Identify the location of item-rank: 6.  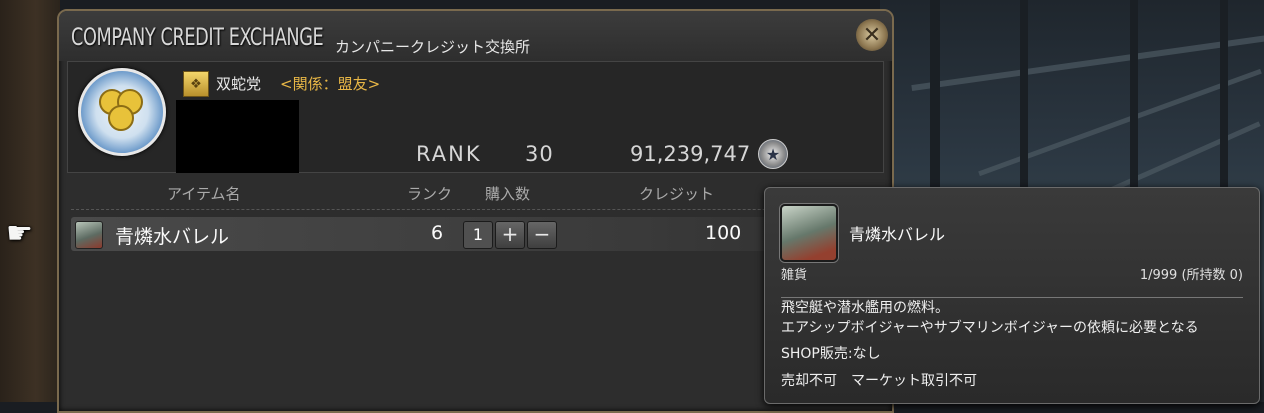
(437, 233).